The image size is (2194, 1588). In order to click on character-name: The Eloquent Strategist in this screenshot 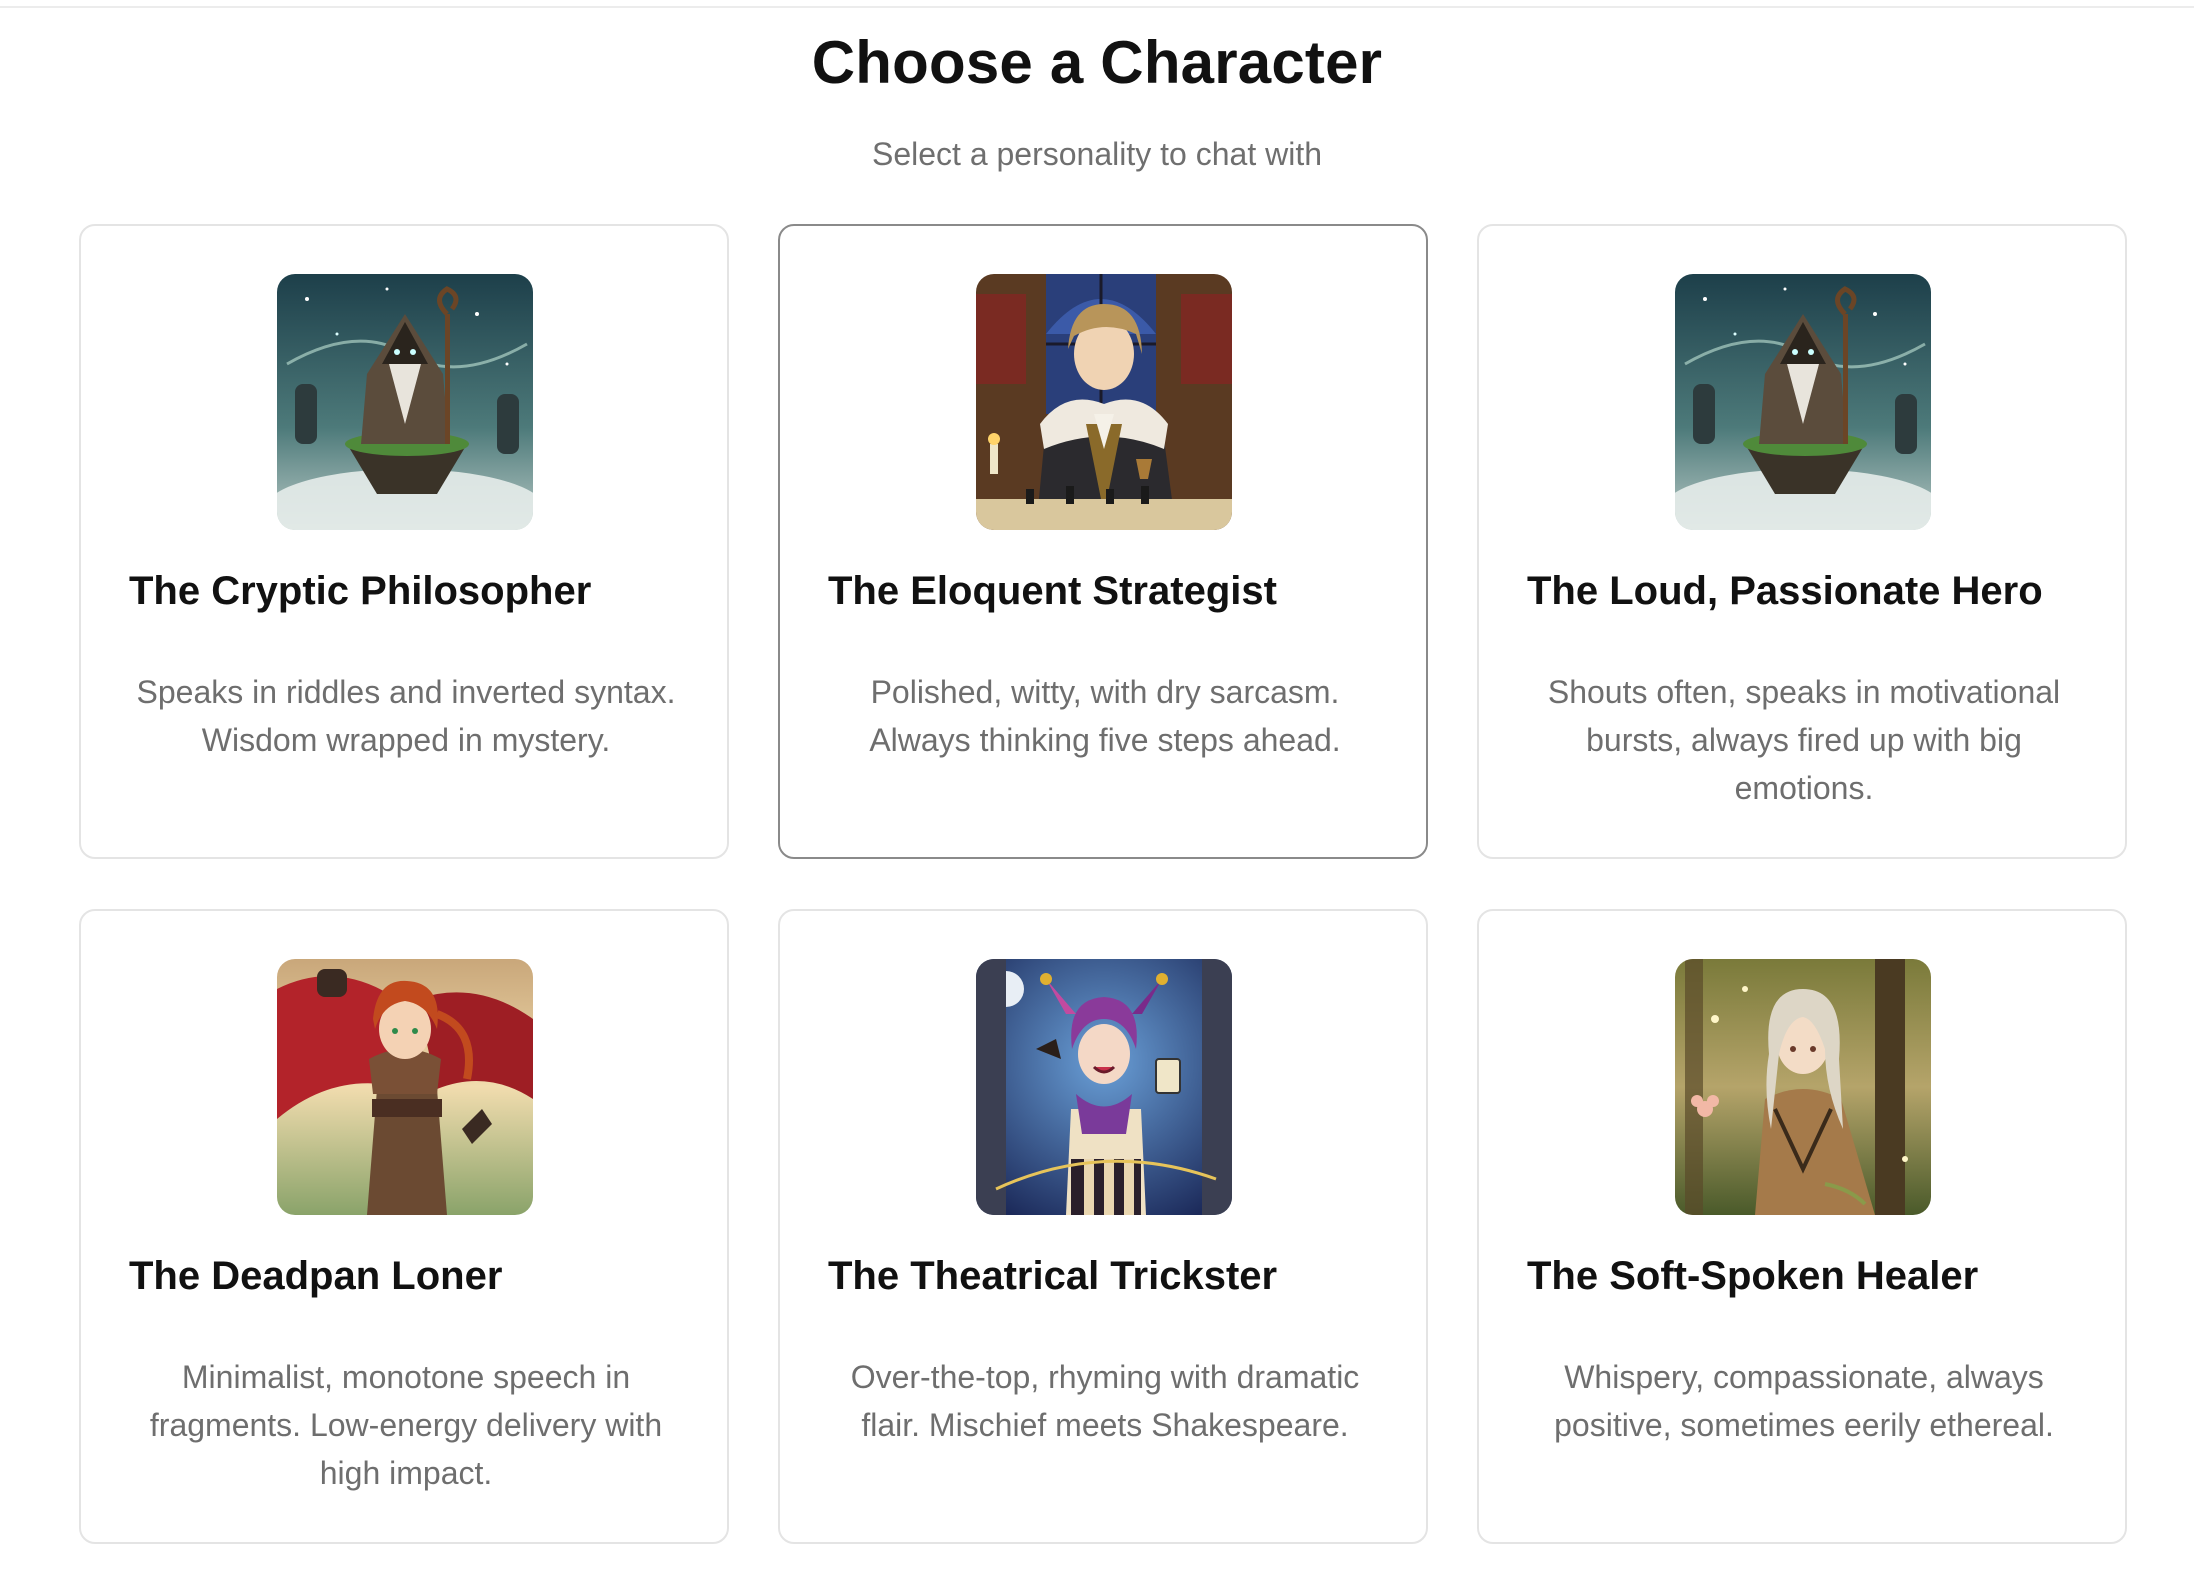, I will do `click(1052, 591)`.